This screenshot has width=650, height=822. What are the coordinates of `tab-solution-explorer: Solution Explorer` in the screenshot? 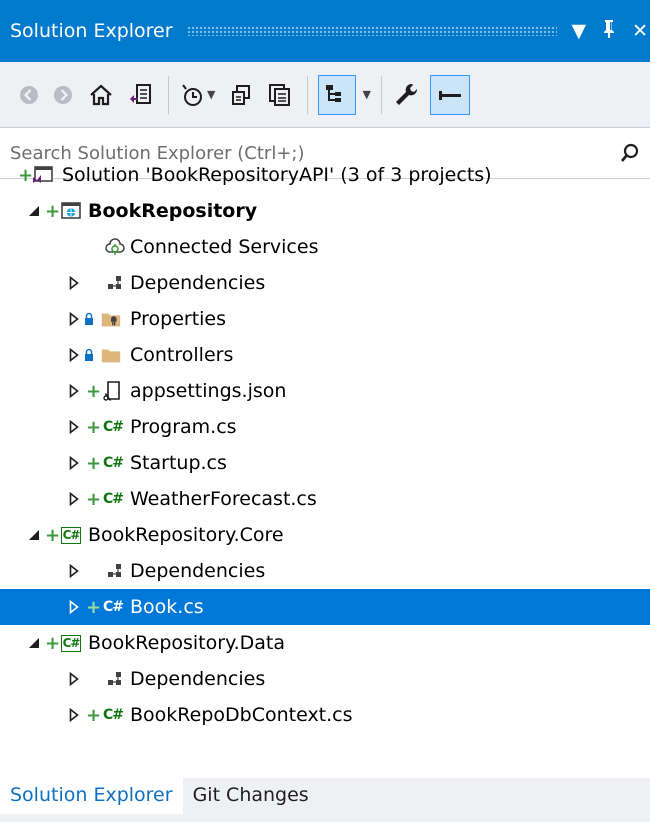 It's located at (91, 796).